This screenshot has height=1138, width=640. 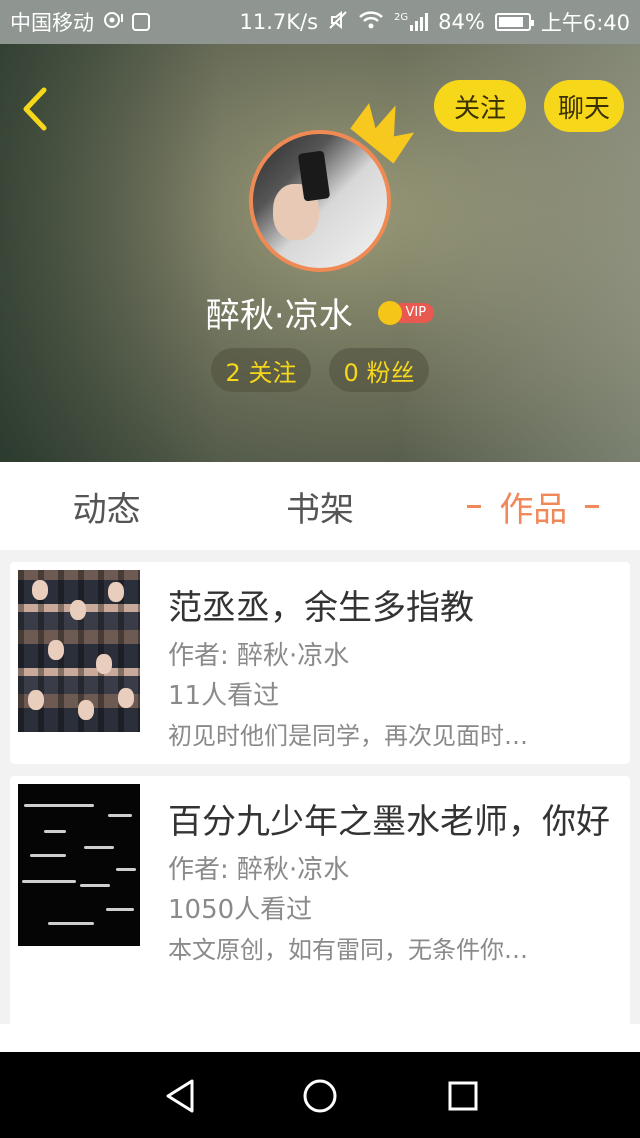 What do you see at coordinates (319, 509) in the screenshot?
I see `tab-bookshelf-label: 书架` at bounding box center [319, 509].